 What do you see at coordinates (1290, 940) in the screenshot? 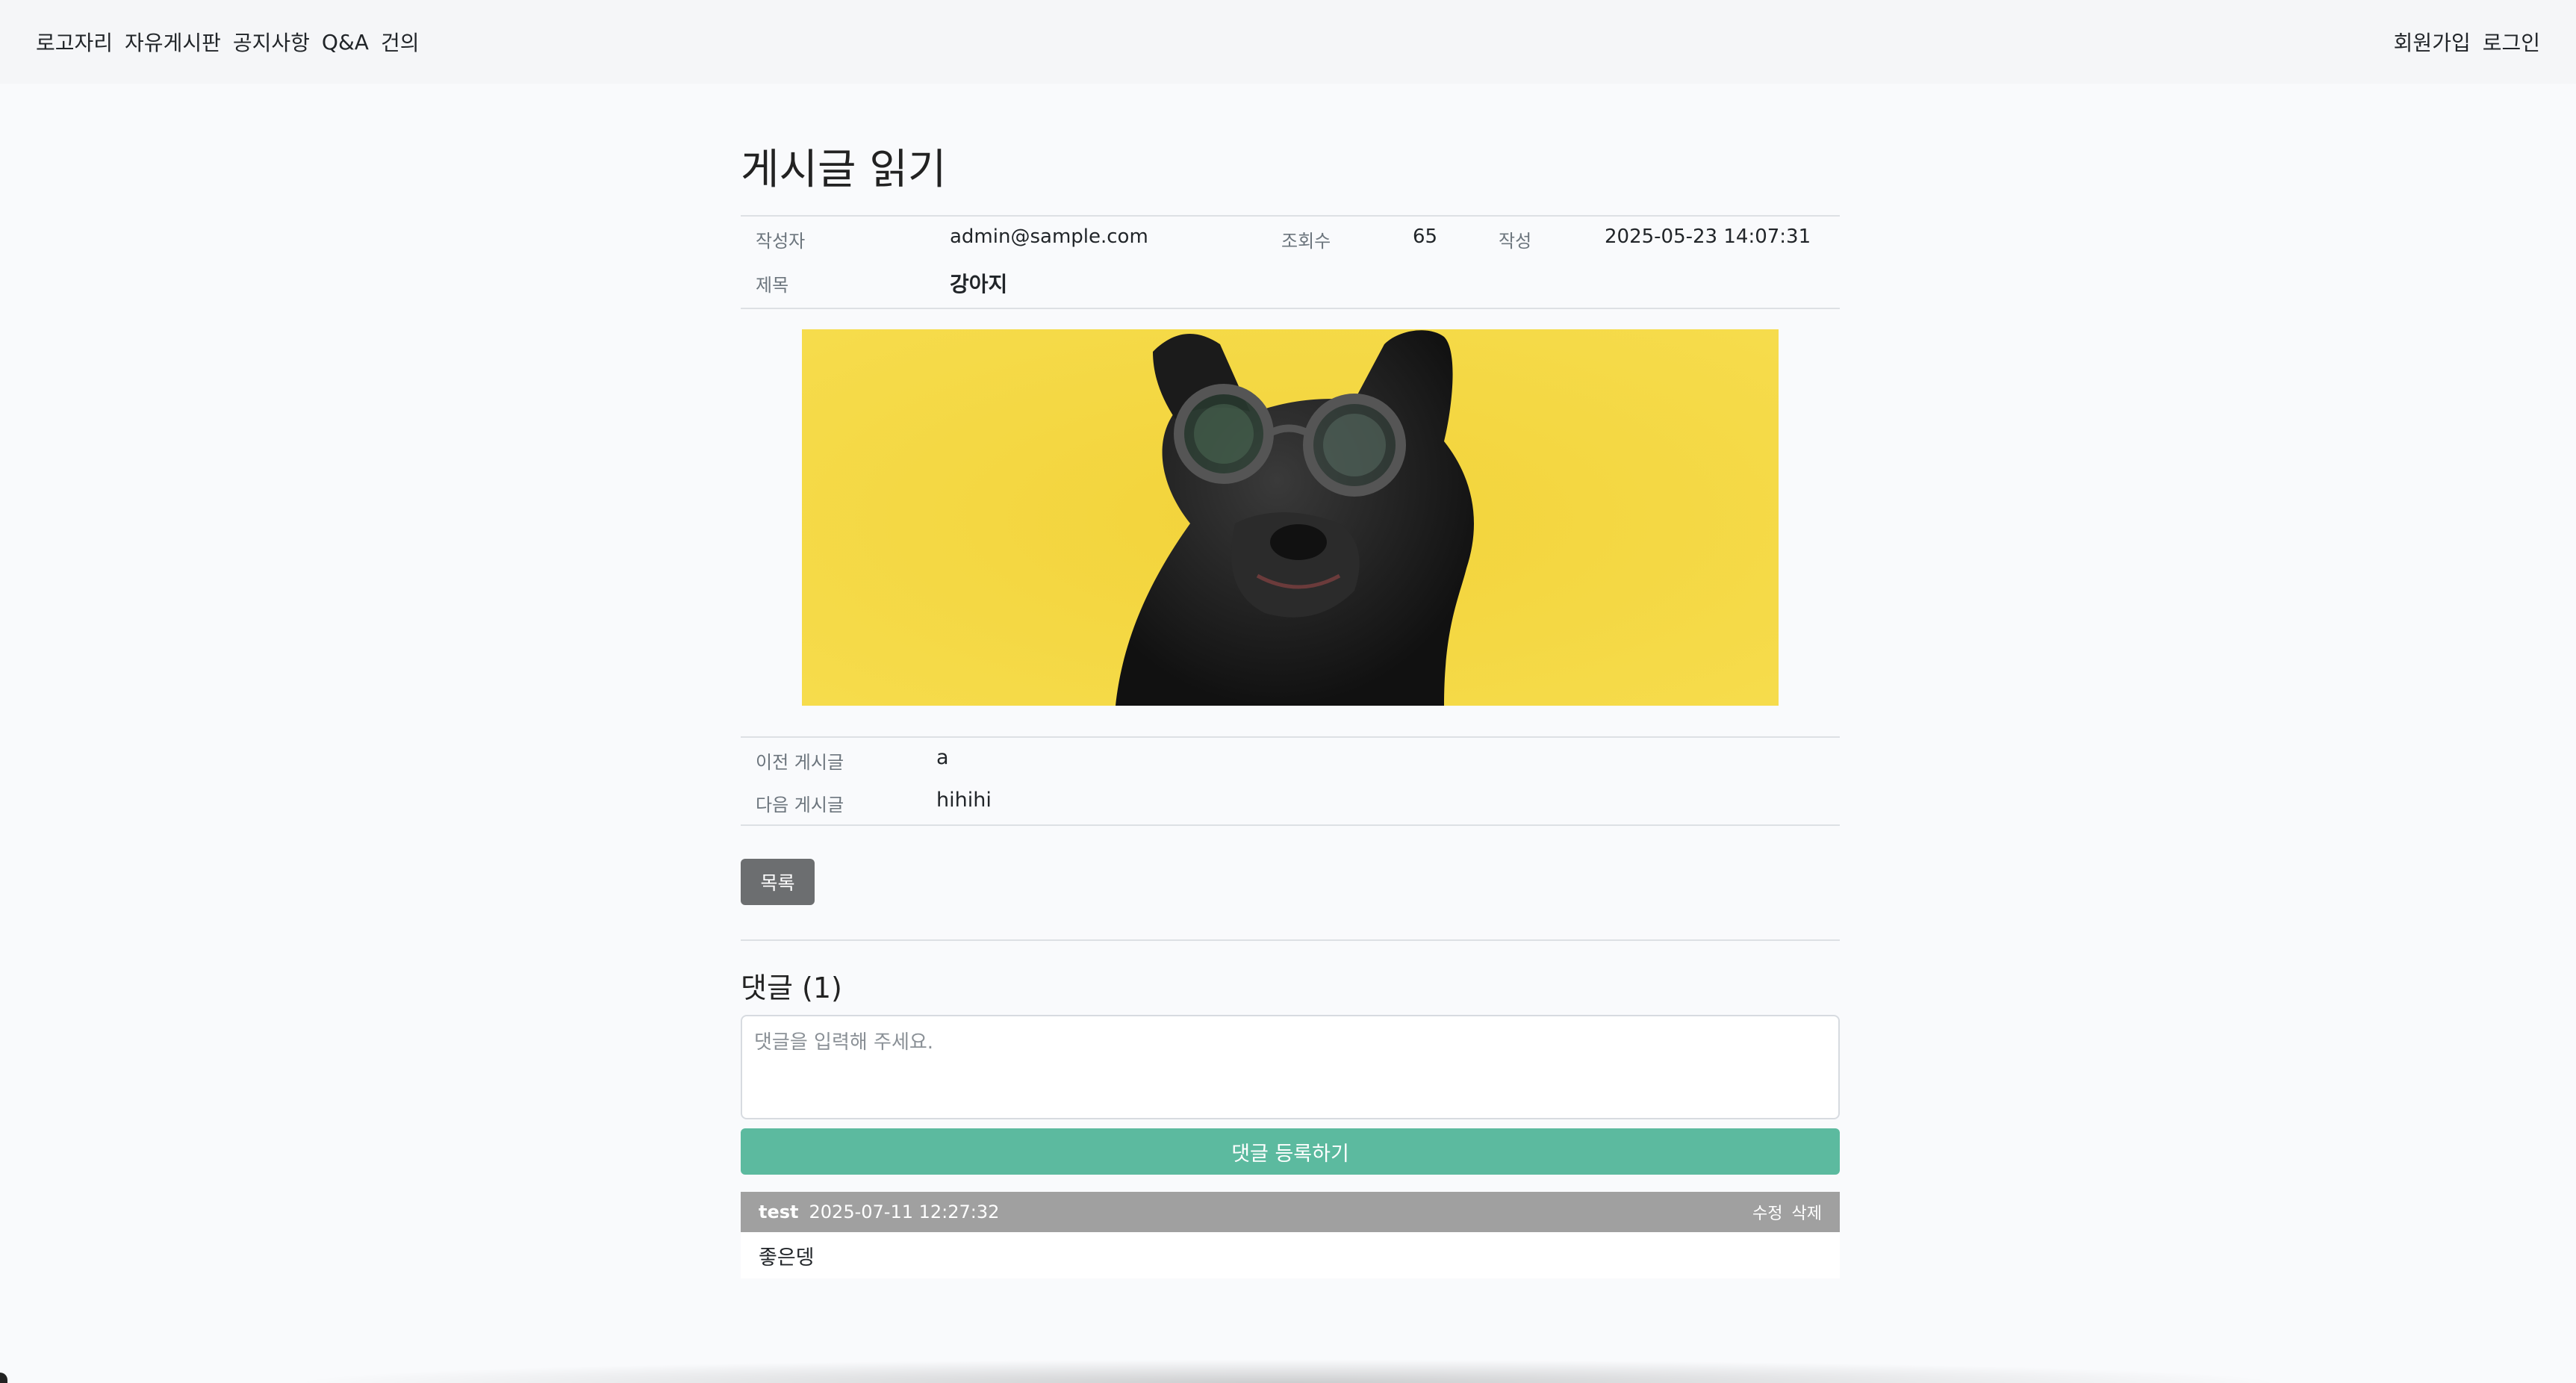
I see `section-divider` at bounding box center [1290, 940].